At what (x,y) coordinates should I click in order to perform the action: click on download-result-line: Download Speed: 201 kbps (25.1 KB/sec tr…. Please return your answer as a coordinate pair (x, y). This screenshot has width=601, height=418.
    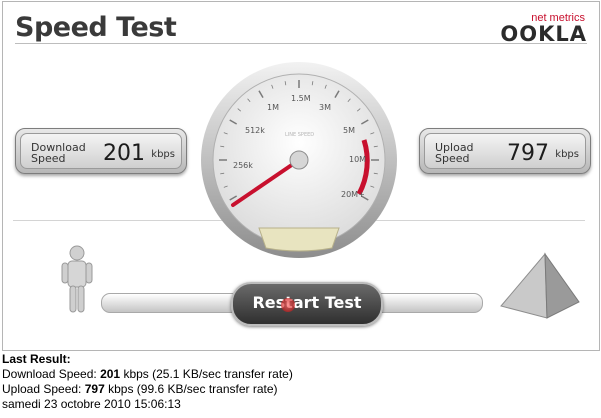
    Looking at the image, I should click on (147, 374).